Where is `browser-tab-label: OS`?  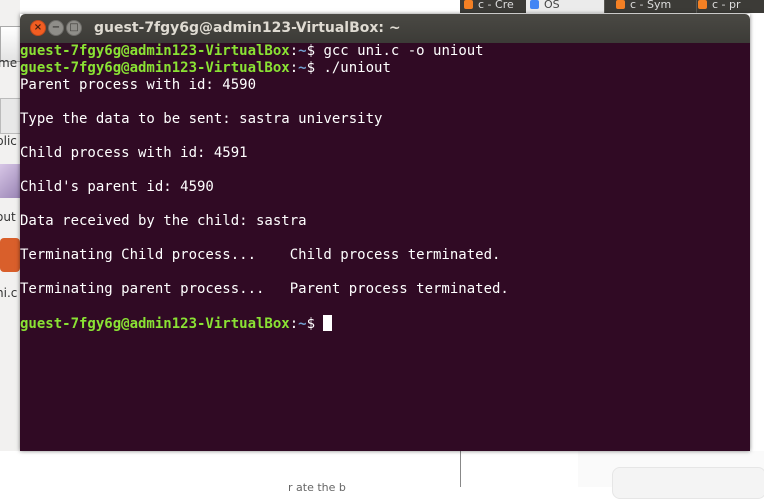
browser-tab-label: OS is located at coordinates (552, 5).